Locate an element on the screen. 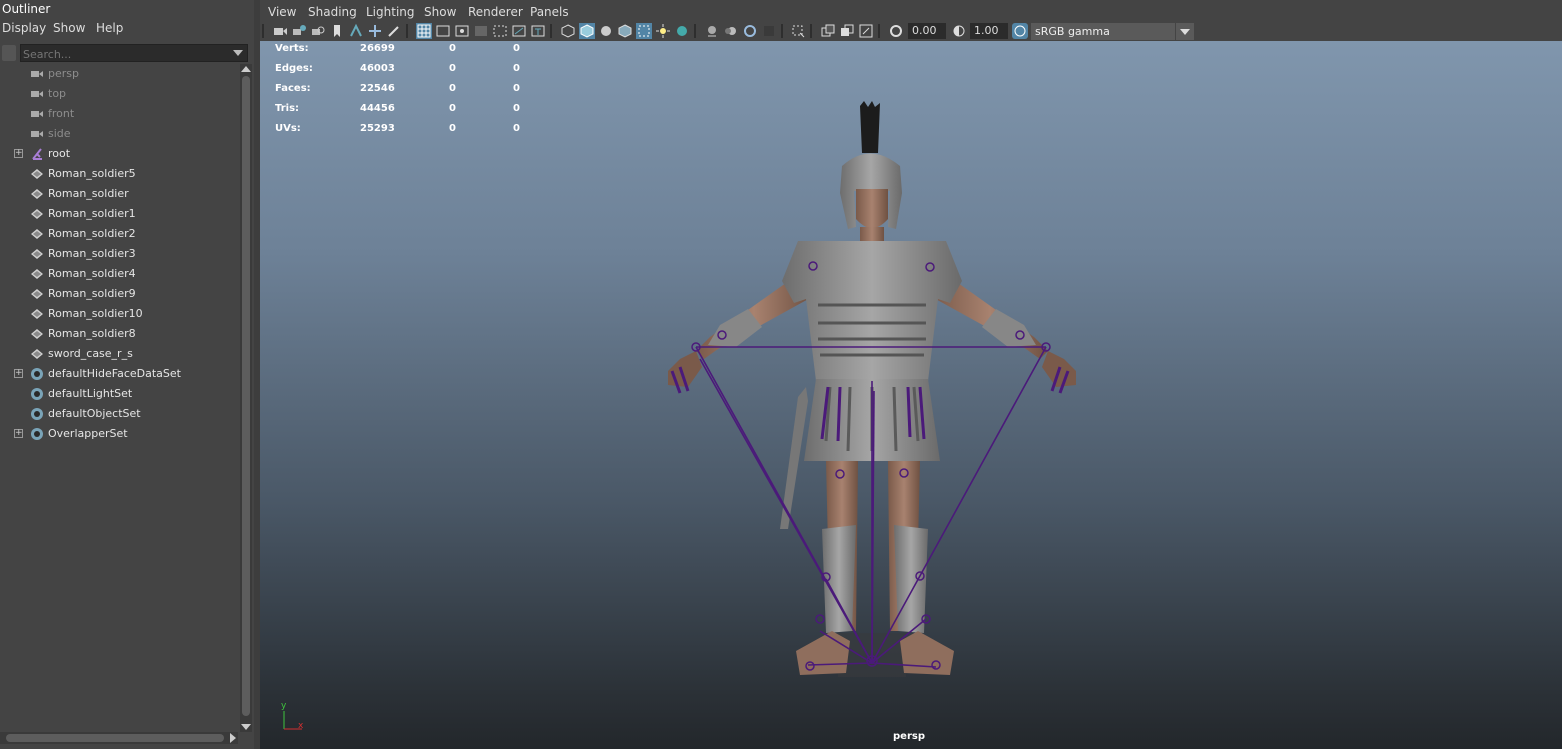  color-management-icon is located at coordinates (1020, 31).